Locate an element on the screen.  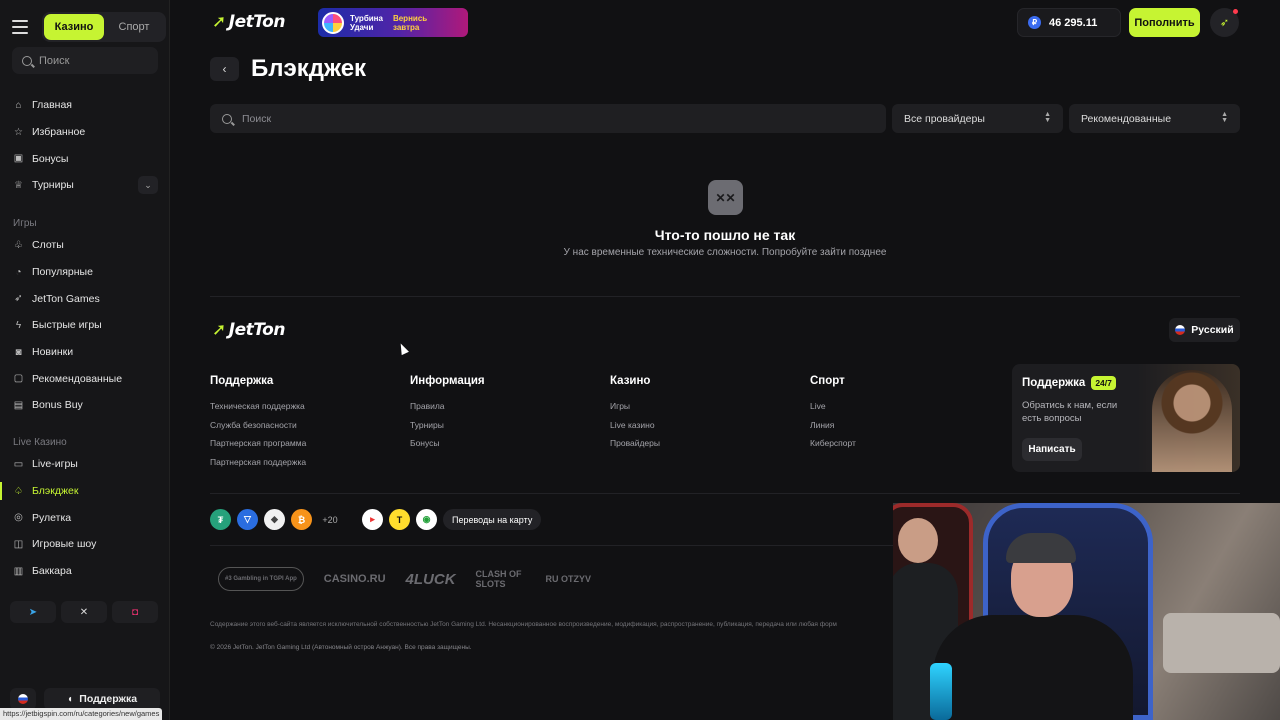
mode-switch: Казино Спорт is located at coordinates (104, 27).